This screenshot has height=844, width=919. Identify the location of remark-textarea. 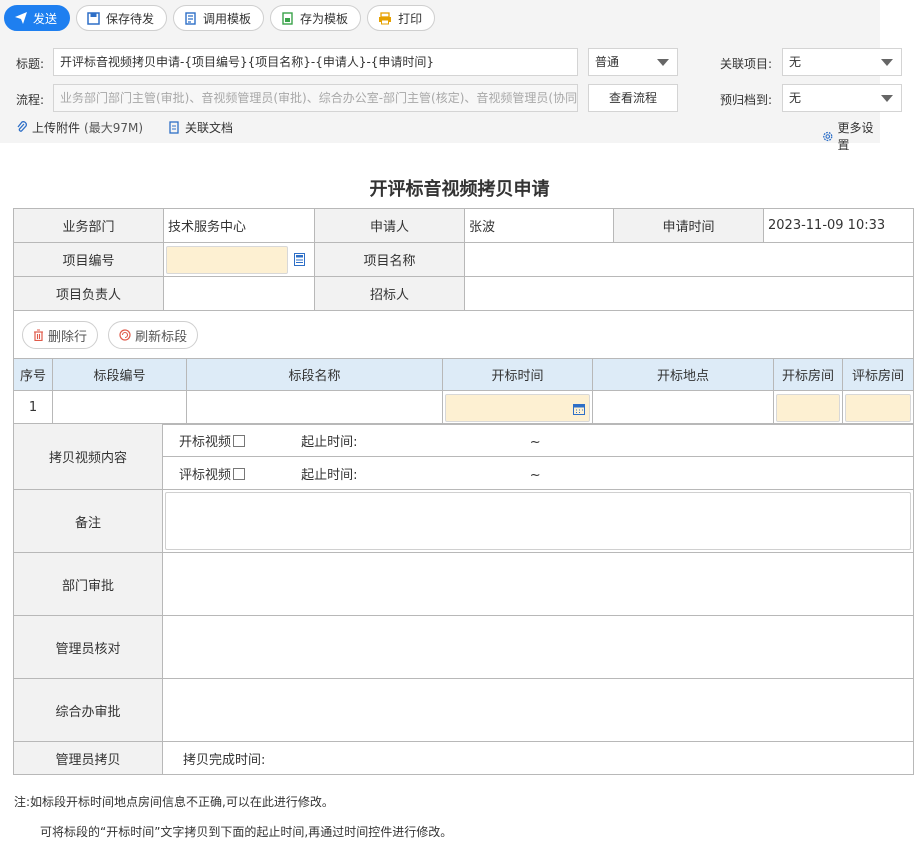
(538, 521).